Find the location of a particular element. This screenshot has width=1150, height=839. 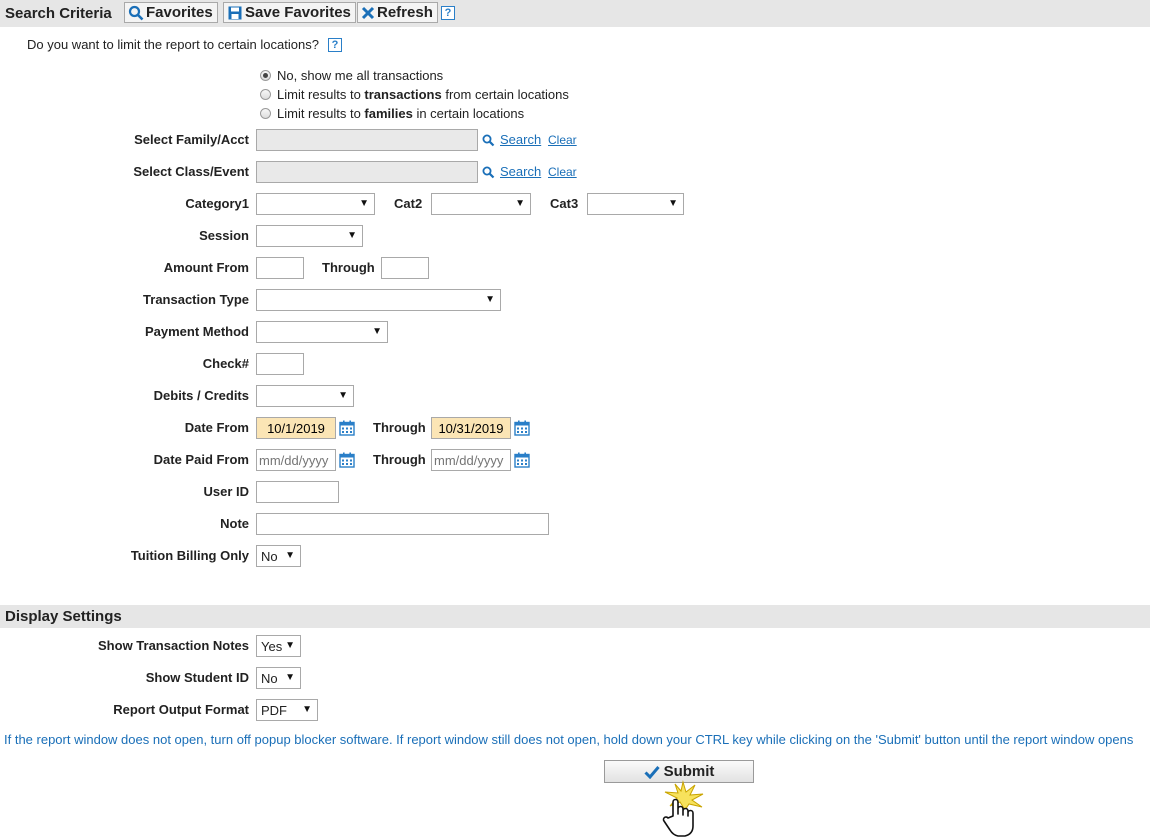

category1-select: ▼ is located at coordinates (315, 204).